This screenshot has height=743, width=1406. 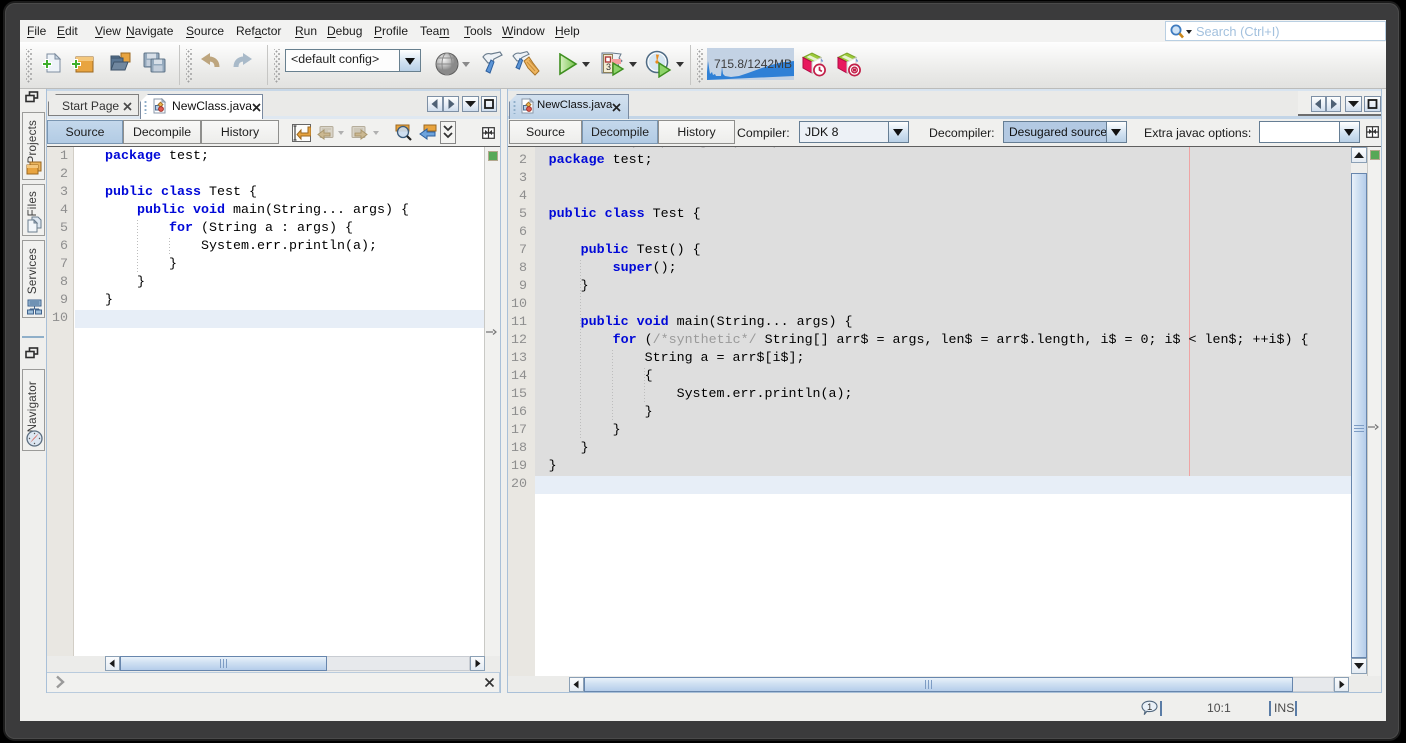 What do you see at coordinates (608, 67) in the screenshot?
I see `svg-text: 3` at bounding box center [608, 67].